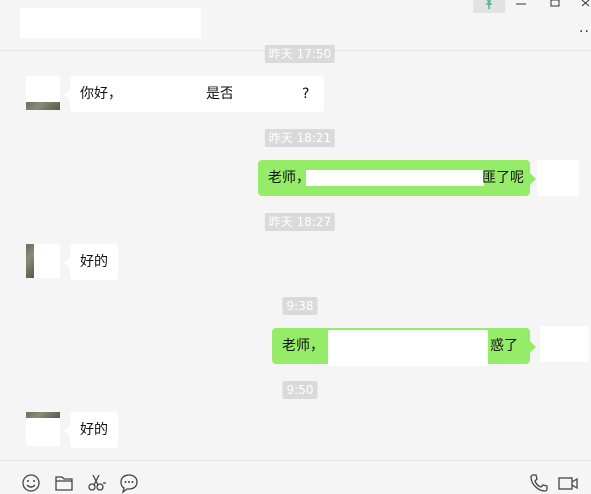  What do you see at coordinates (584, 32) in the screenshot?
I see `more-options-icon: ··` at bounding box center [584, 32].